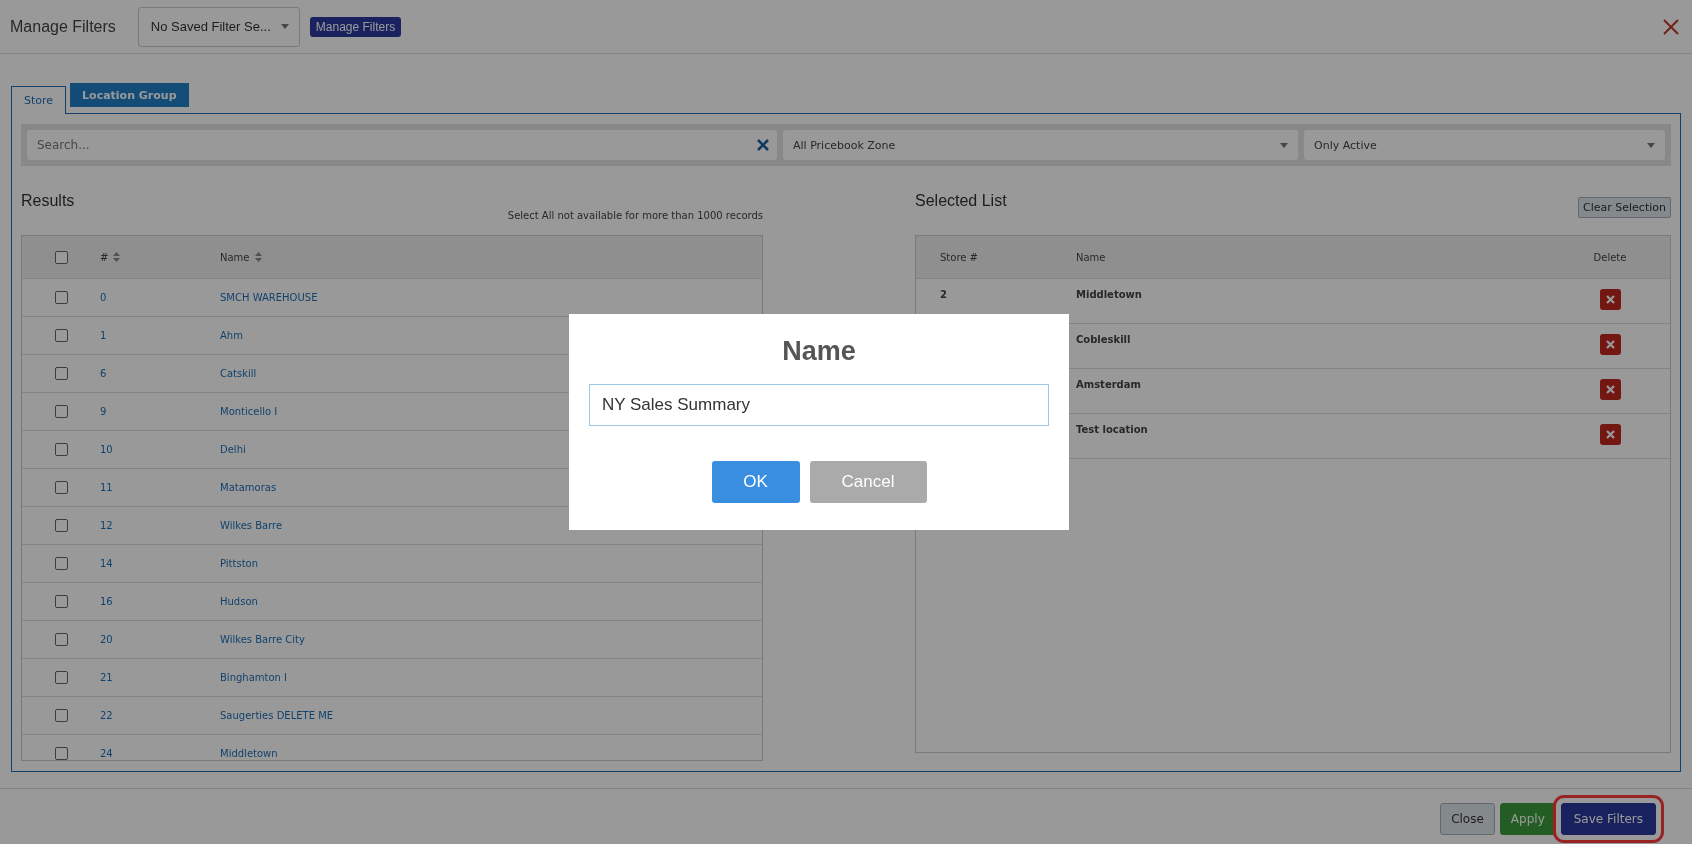 The height and width of the screenshot is (844, 1692). What do you see at coordinates (106, 601) in the screenshot?
I see `table-cell: 16` at bounding box center [106, 601].